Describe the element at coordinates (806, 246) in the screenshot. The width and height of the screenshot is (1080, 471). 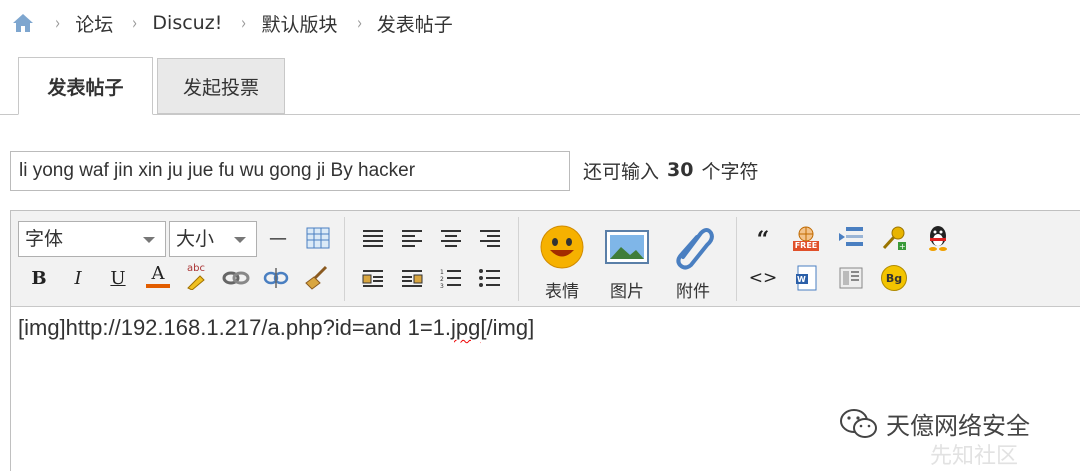
I see `free-badge: FREE` at that location.